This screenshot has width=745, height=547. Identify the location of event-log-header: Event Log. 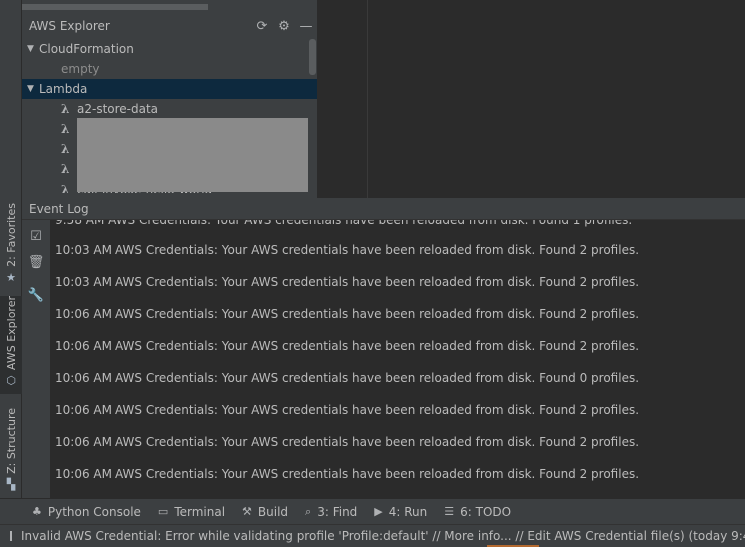
(383, 209).